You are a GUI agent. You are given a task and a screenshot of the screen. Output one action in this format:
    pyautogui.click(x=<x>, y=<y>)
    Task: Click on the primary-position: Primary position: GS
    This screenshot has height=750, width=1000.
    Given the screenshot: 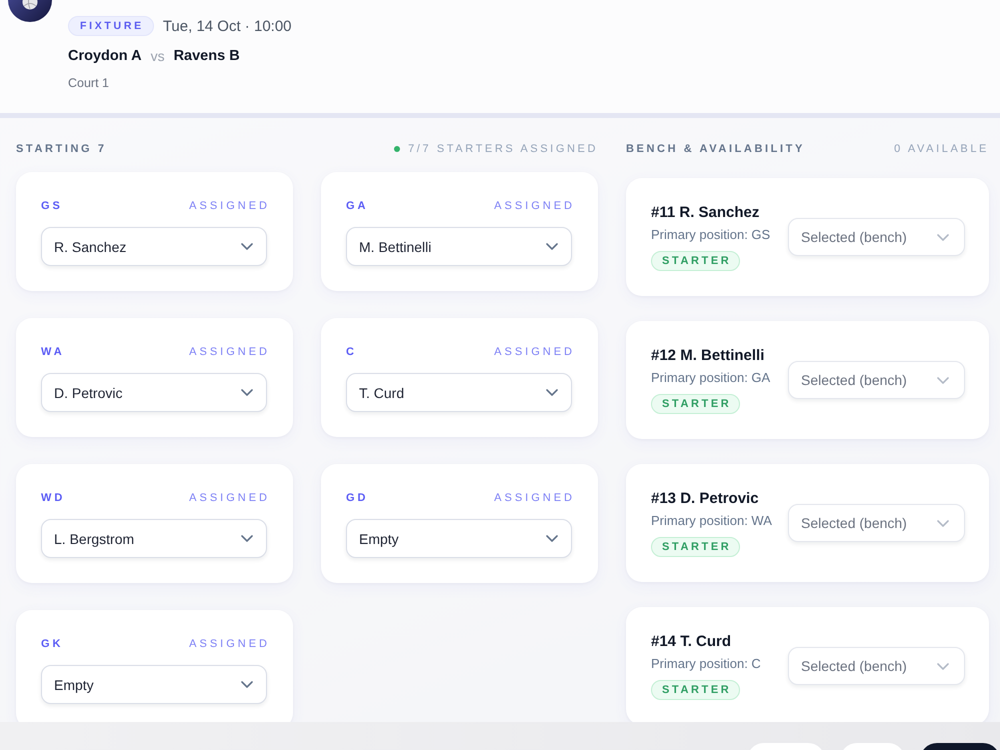 What is the action you would take?
    pyautogui.click(x=710, y=234)
    